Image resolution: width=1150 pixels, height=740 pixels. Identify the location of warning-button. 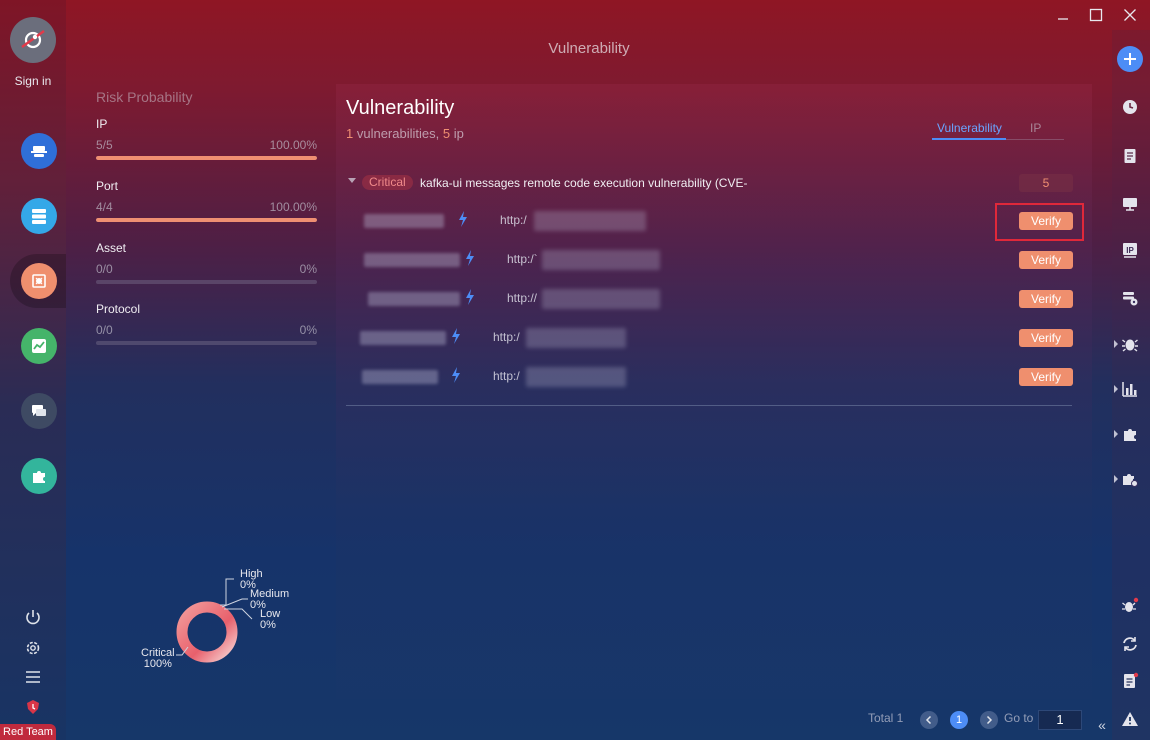
(1130, 719).